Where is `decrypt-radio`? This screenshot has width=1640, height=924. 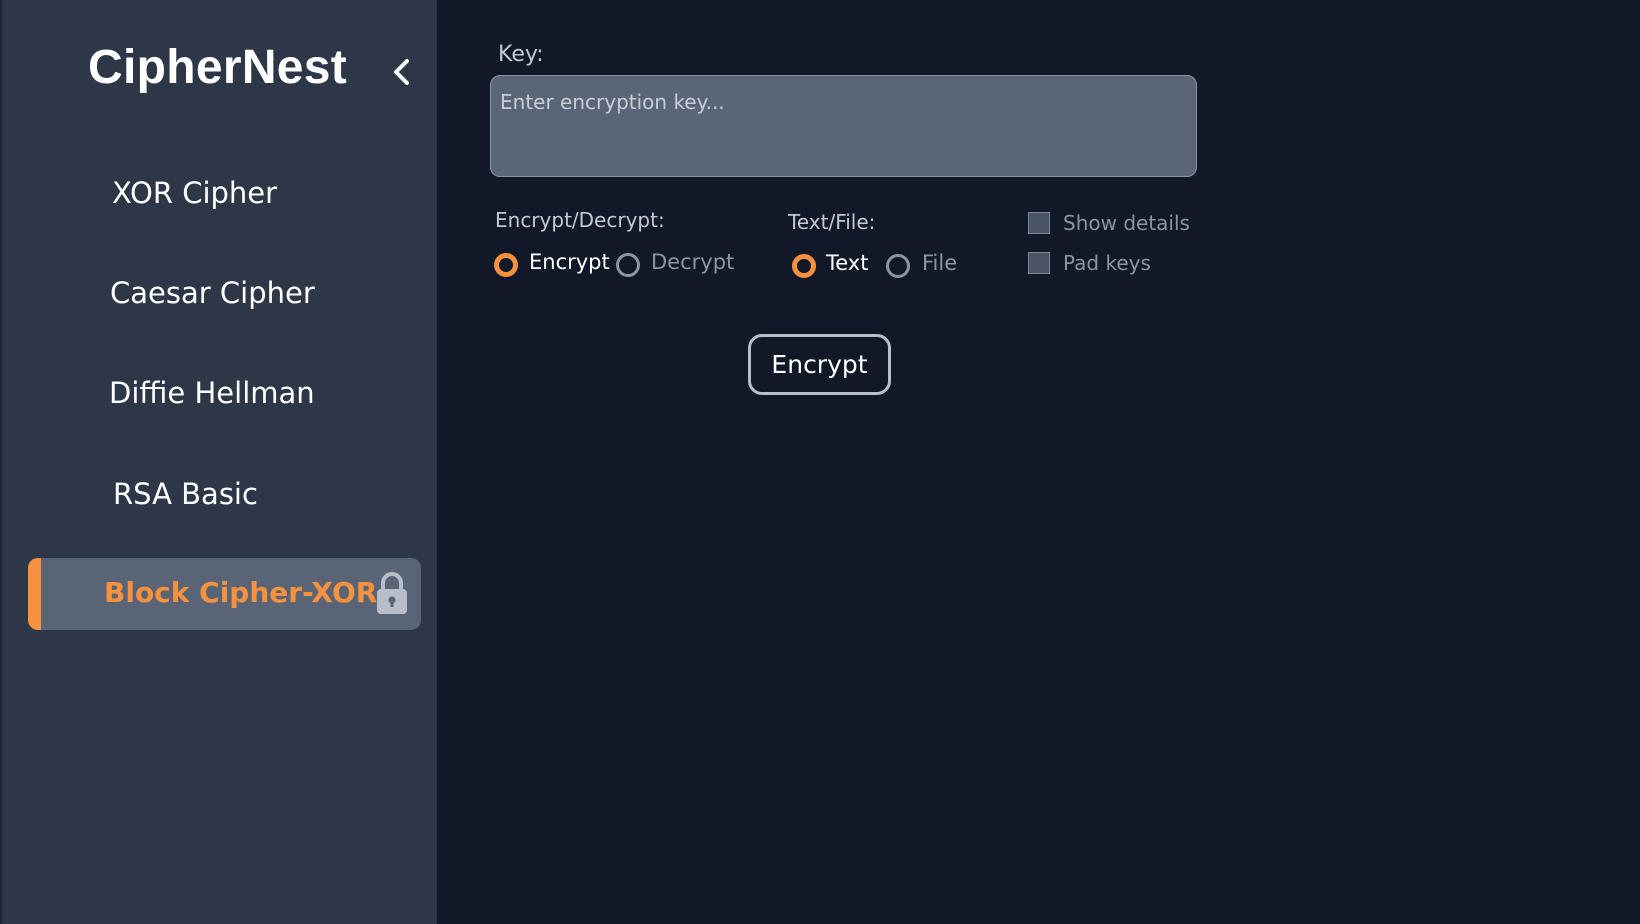 decrypt-radio is located at coordinates (628, 265).